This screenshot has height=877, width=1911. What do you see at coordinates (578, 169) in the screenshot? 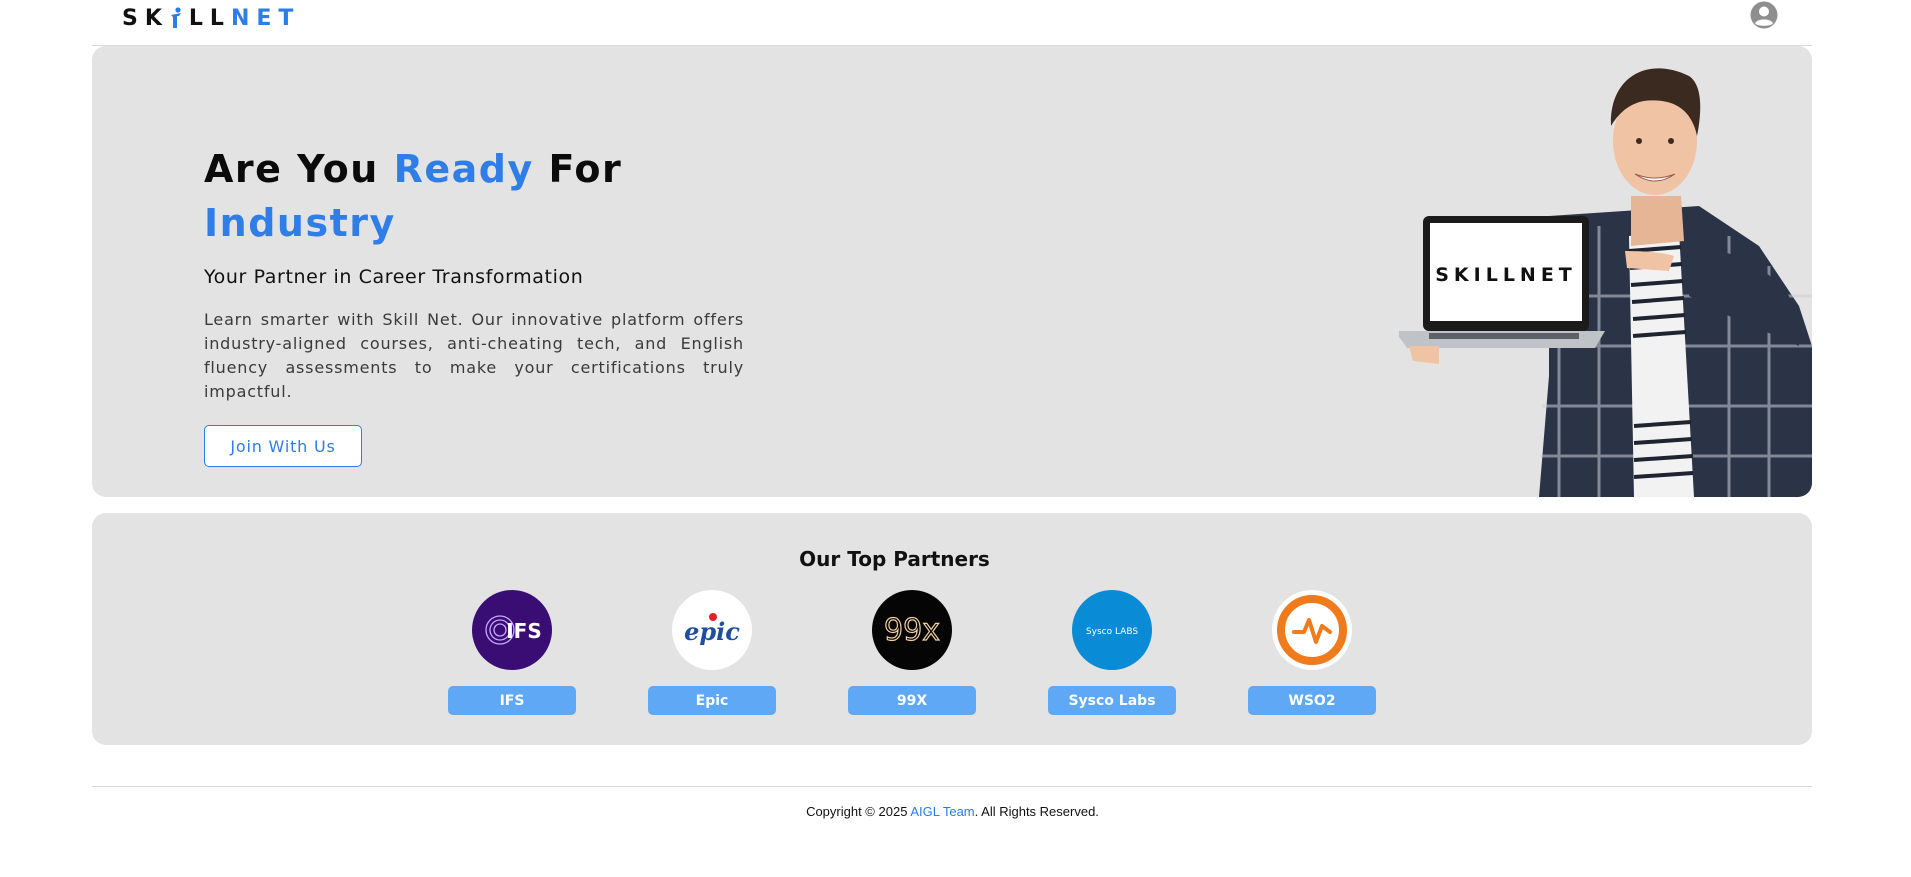
I see `hero-title-part2: For` at bounding box center [578, 169].